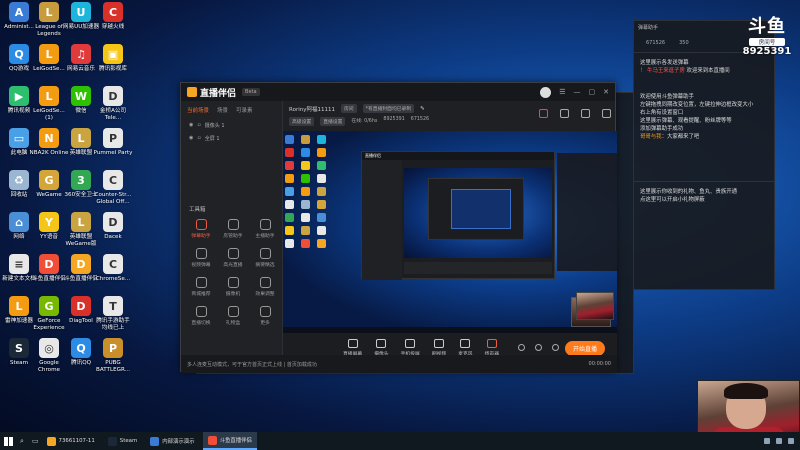 Image resolution: width=800 pixels, height=450 pixels. I want to click on tab-materials: 可录素, so click(244, 110).